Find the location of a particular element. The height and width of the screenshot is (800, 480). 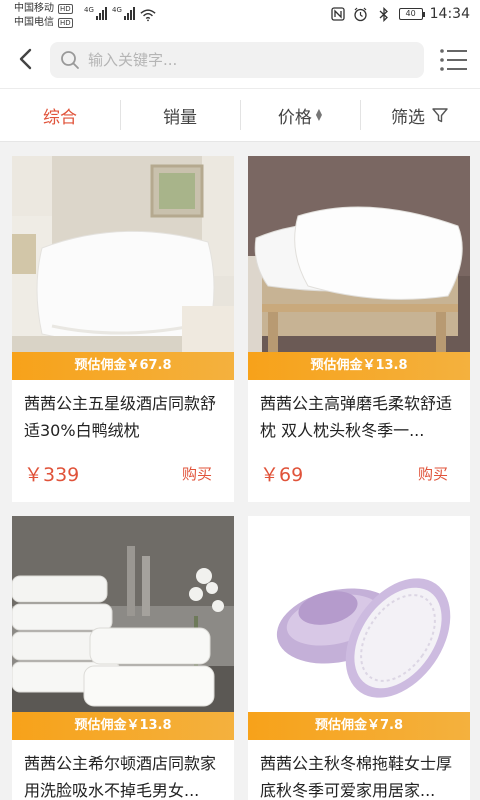

product-price: ￥69 is located at coordinates (282, 475).